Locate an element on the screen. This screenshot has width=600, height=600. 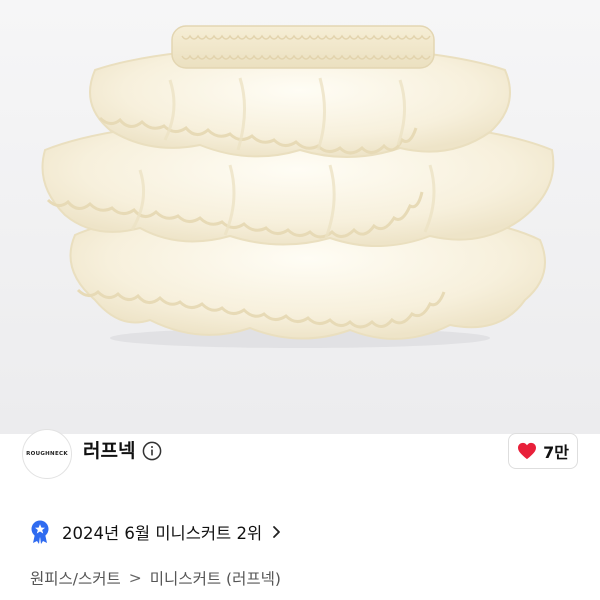
breadcrumb-subcategory: 미니스커트 (러프넥) is located at coordinates (215, 578).